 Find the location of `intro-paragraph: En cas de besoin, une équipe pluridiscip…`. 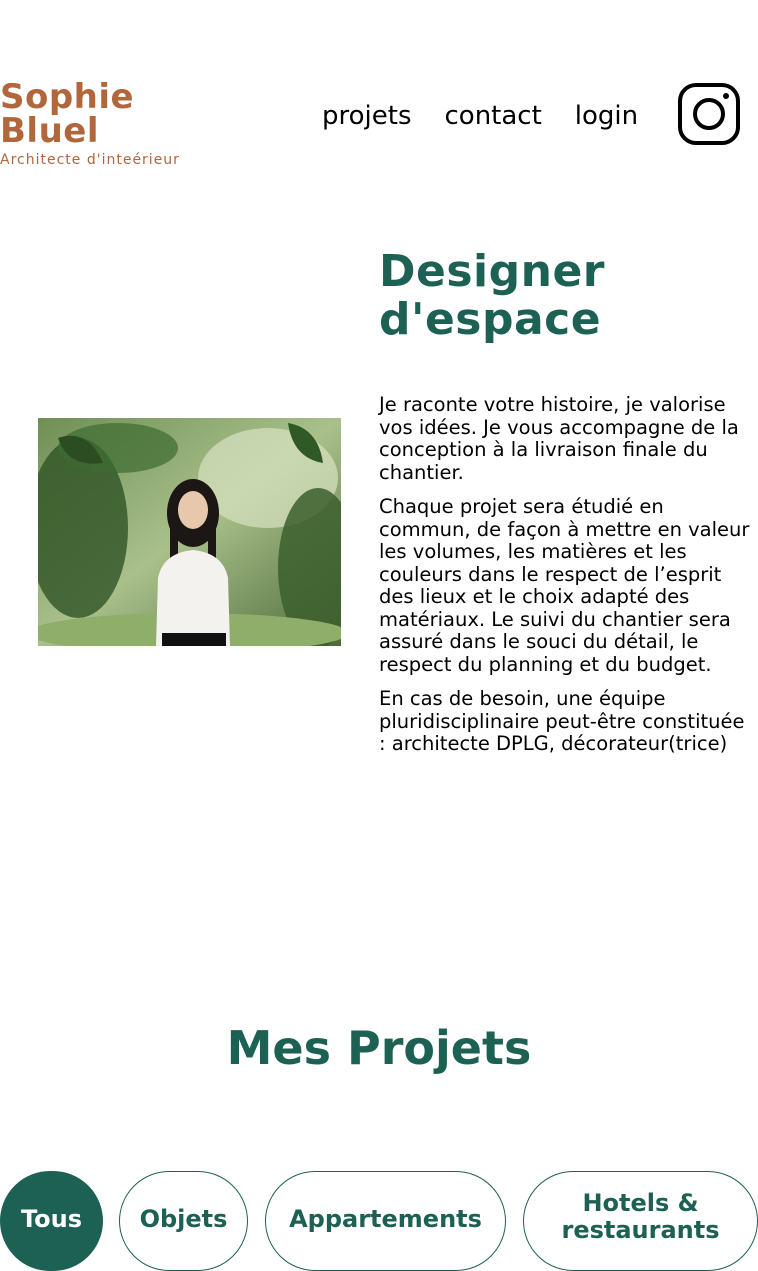

intro-paragraph: En cas de besoin, une équipe pluridiscip… is located at coordinates (562, 721).